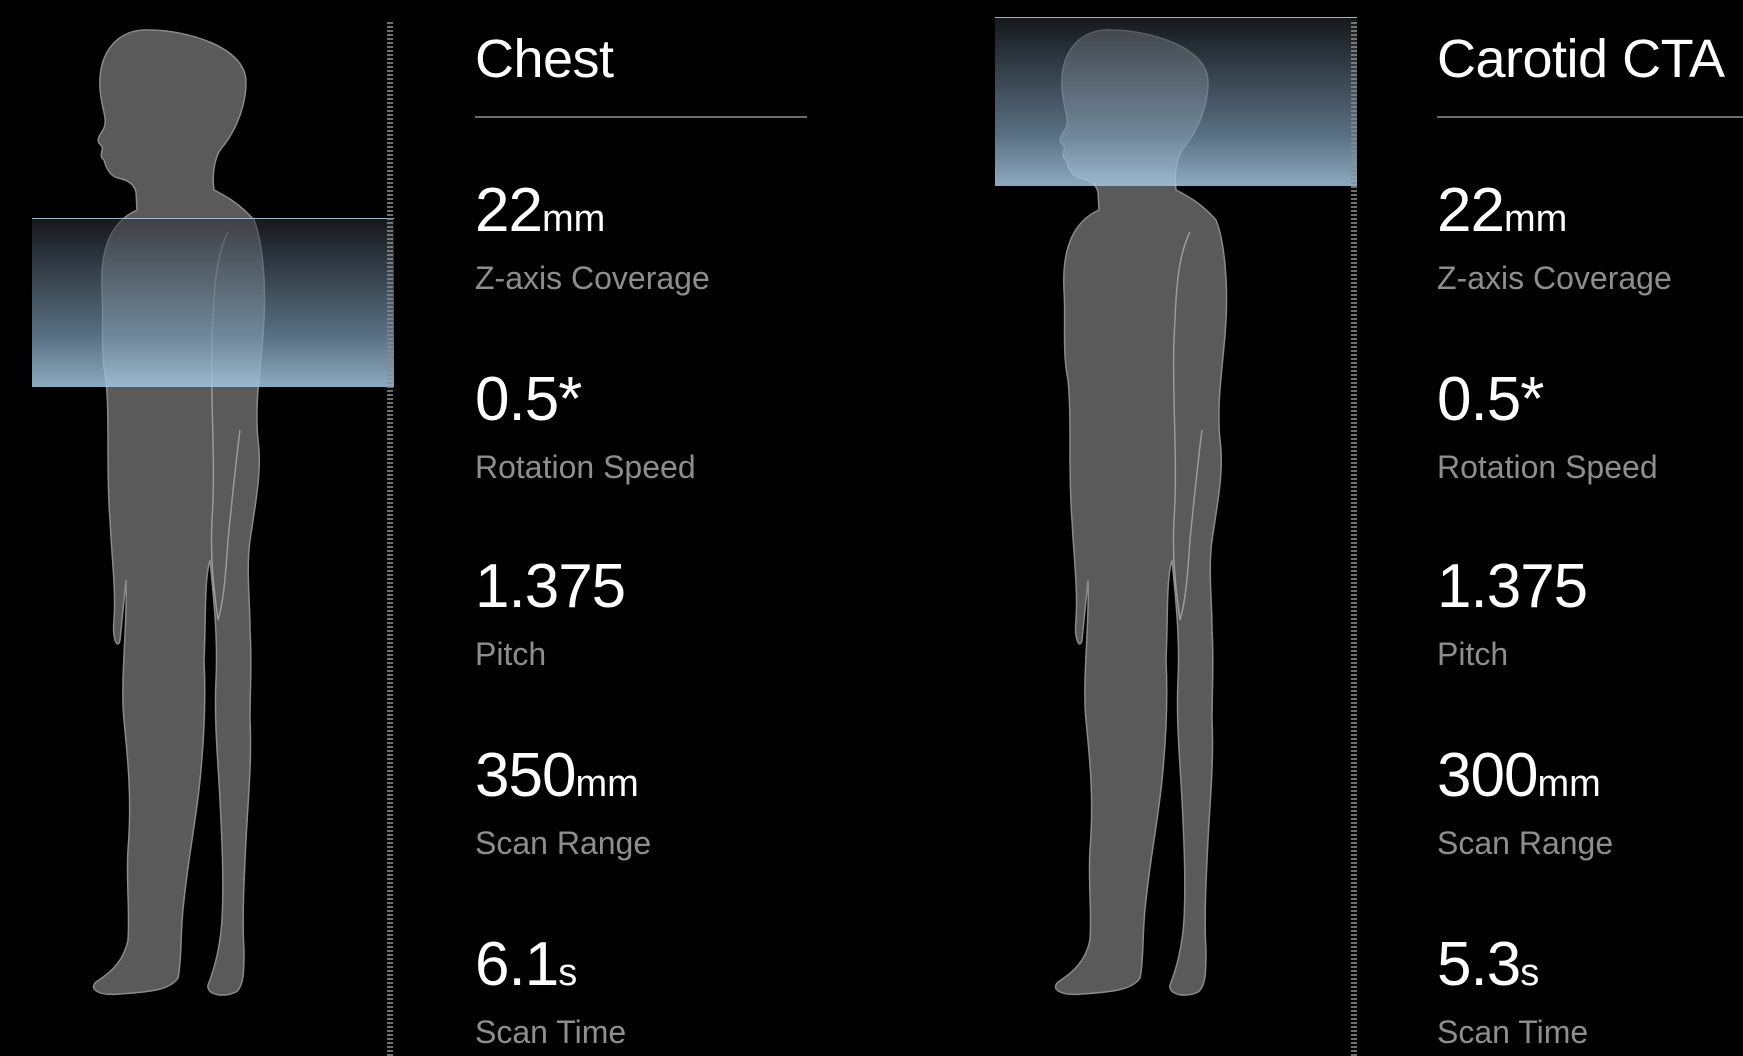 The width and height of the screenshot is (1743, 1056). What do you see at coordinates (544, 59) in the screenshot?
I see `protocol-title: Chest` at bounding box center [544, 59].